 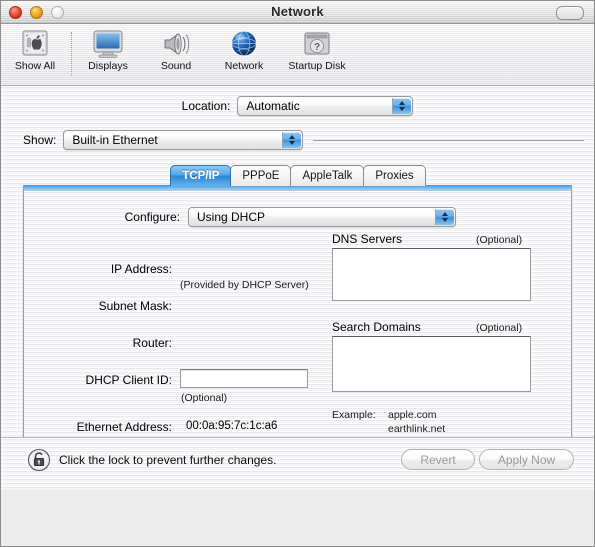 What do you see at coordinates (135, 306) in the screenshot?
I see `subnet-mask-label: Subnet Mask:` at bounding box center [135, 306].